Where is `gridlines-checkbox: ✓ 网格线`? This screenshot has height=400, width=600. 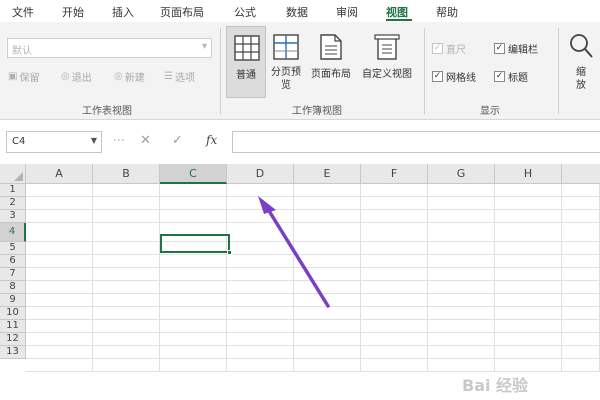
gridlines-checkbox: ✓ 网格线 is located at coordinates (454, 76).